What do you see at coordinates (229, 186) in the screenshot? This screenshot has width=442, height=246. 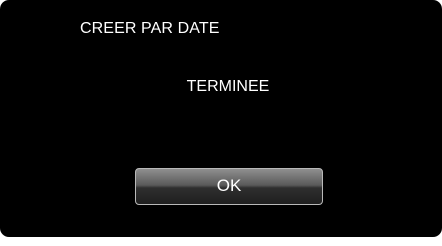 I see `ok-button: OK` at bounding box center [229, 186].